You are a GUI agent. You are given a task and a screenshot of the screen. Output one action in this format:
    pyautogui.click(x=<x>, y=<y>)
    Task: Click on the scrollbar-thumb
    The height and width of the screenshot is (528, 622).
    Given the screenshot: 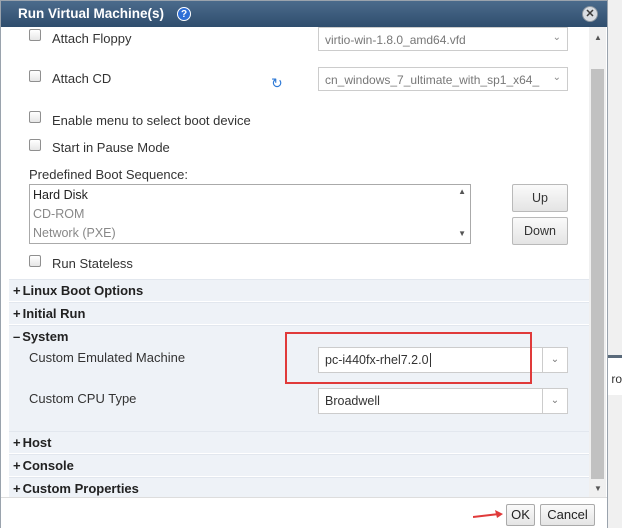 What is the action you would take?
    pyautogui.click(x=597, y=274)
    